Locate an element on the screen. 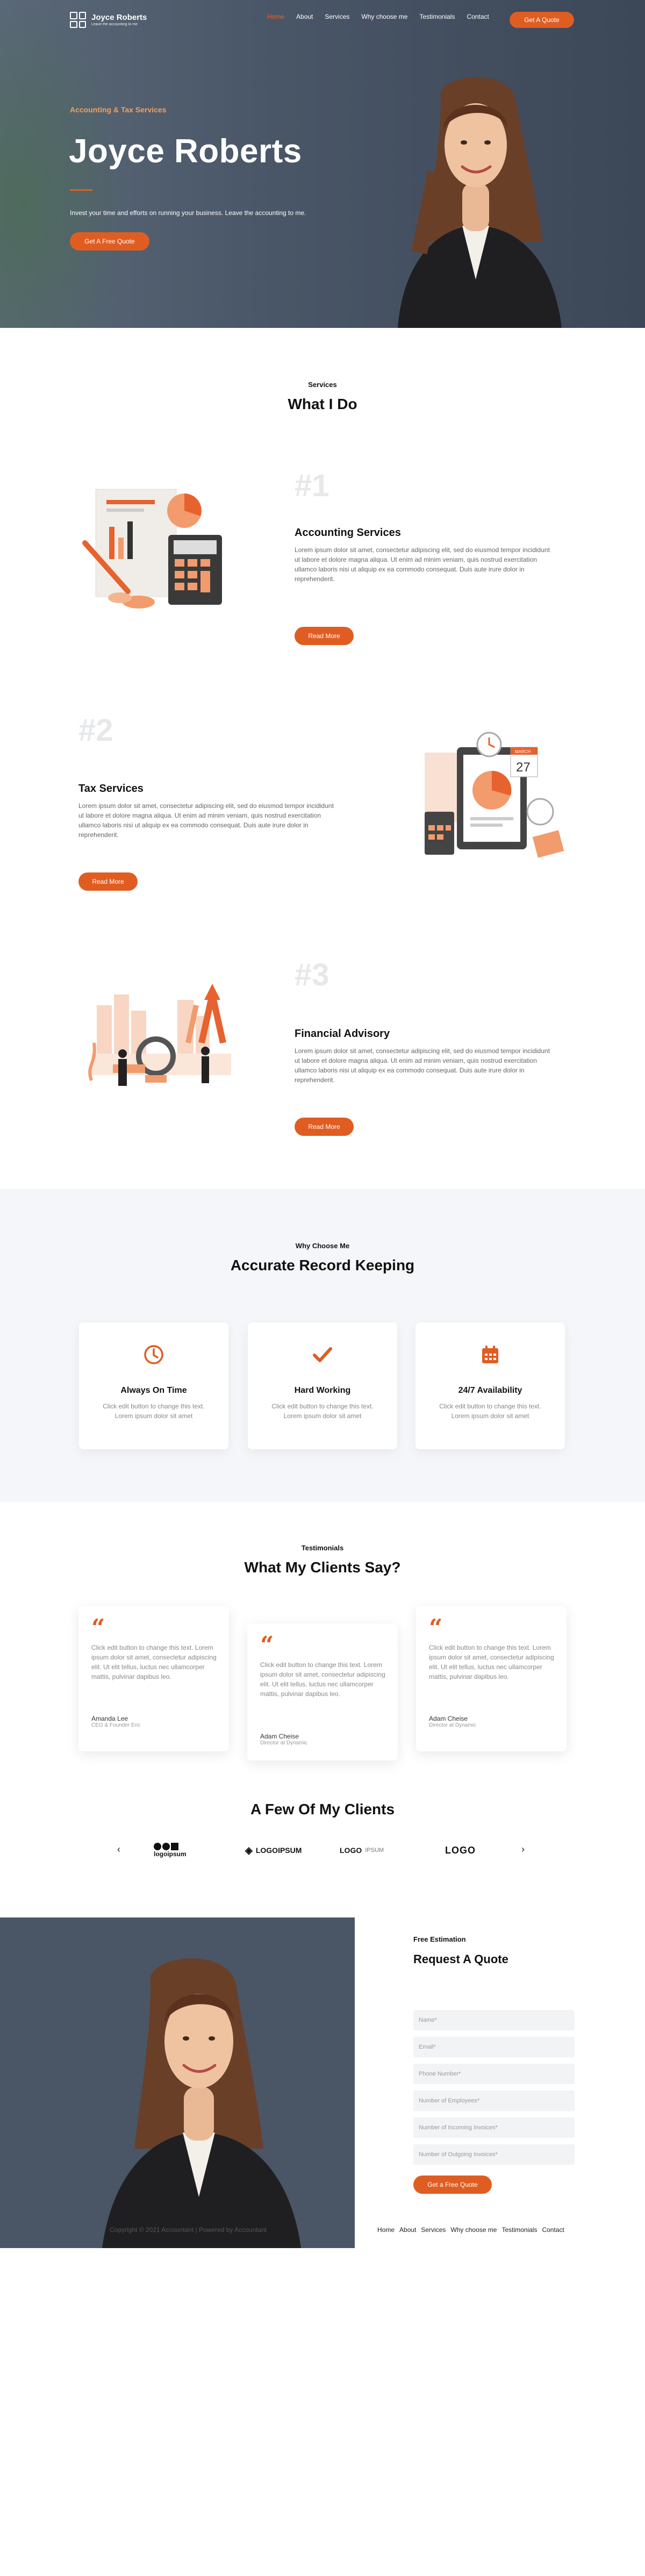 The height and width of the screenshot is (2576, 645). hero-portrait-image is located at coordinates (480, 202).